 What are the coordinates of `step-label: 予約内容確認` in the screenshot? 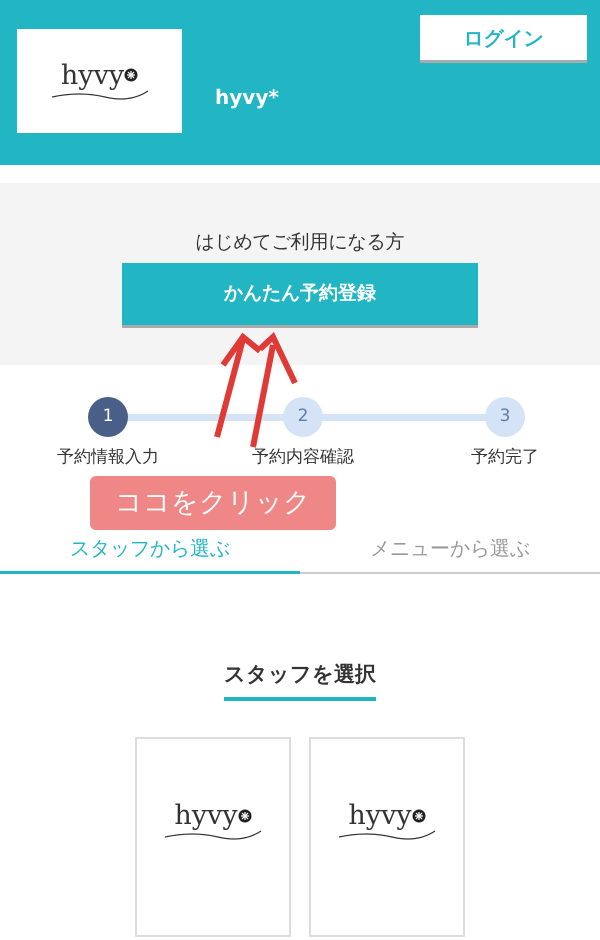 It's located at (303, 457).